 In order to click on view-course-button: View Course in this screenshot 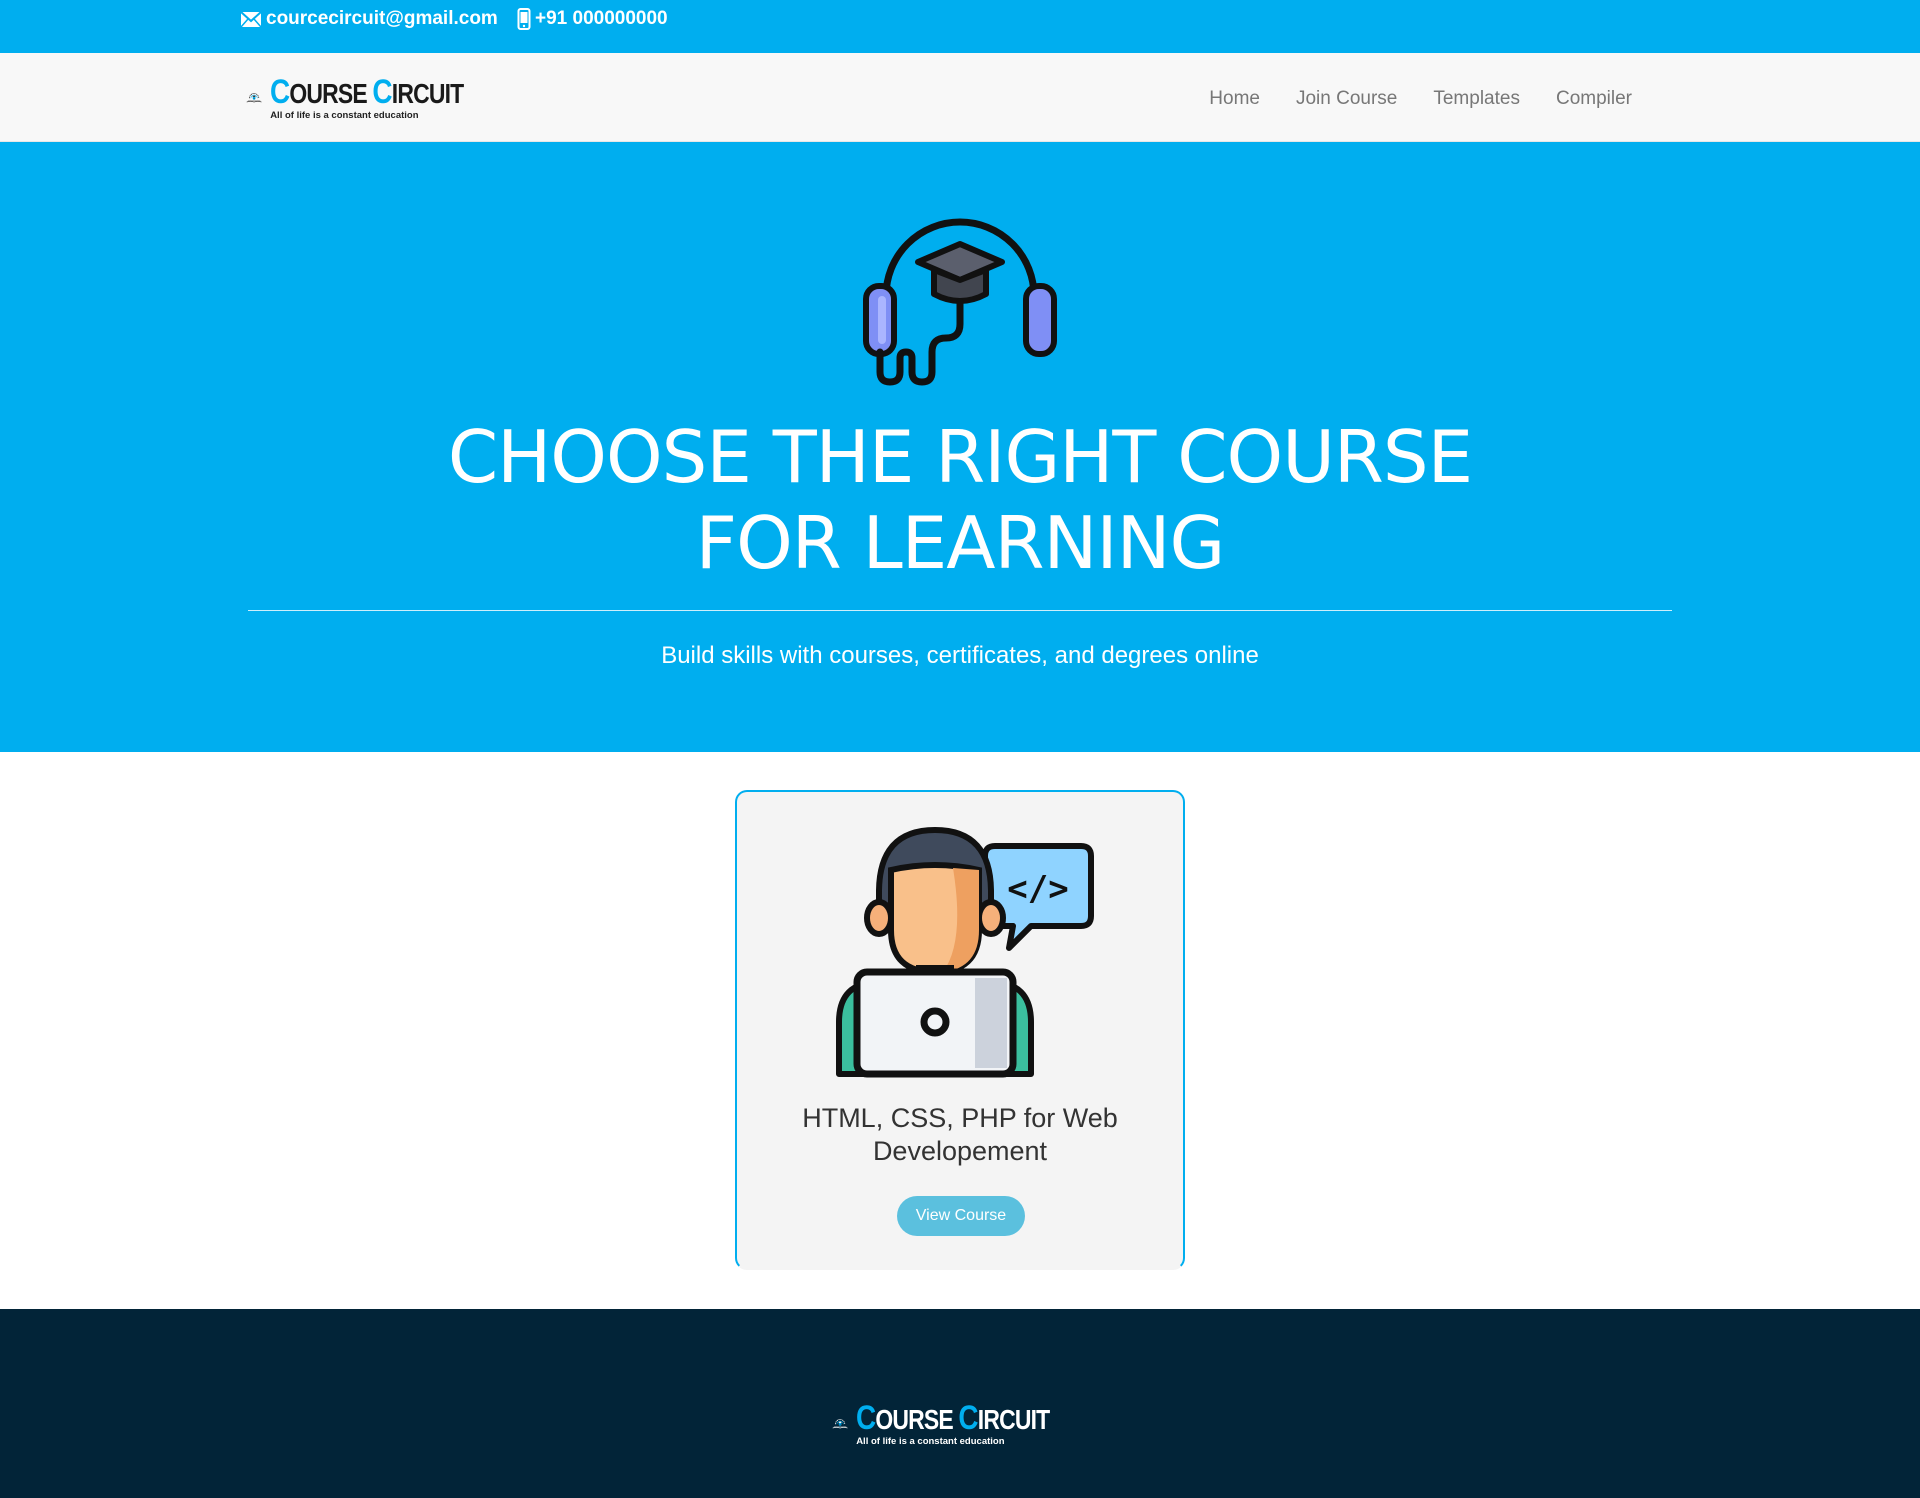, I will do `click(961, 1216)`.